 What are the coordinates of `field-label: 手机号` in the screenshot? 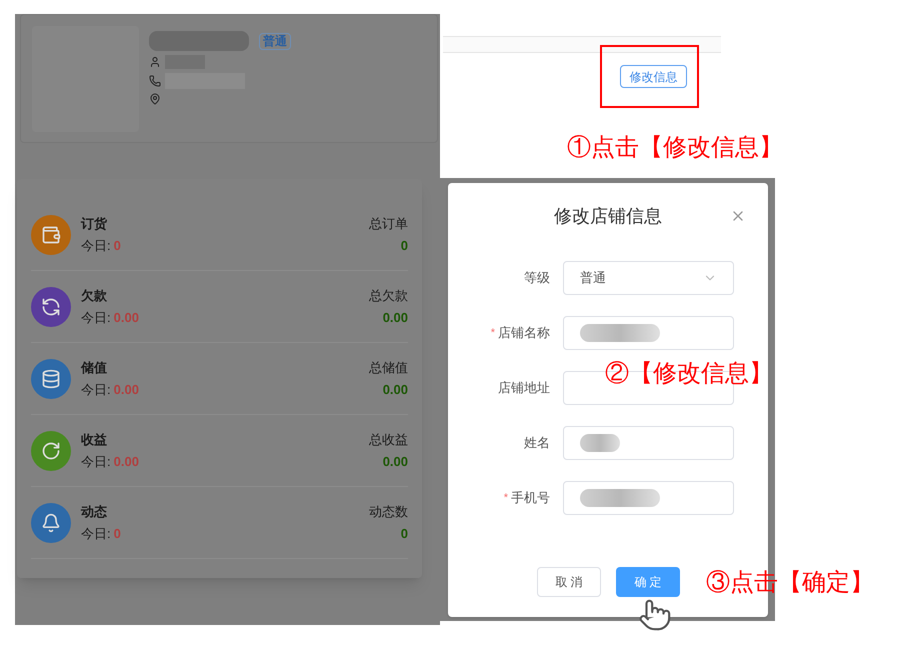 It's located at (530, 498).